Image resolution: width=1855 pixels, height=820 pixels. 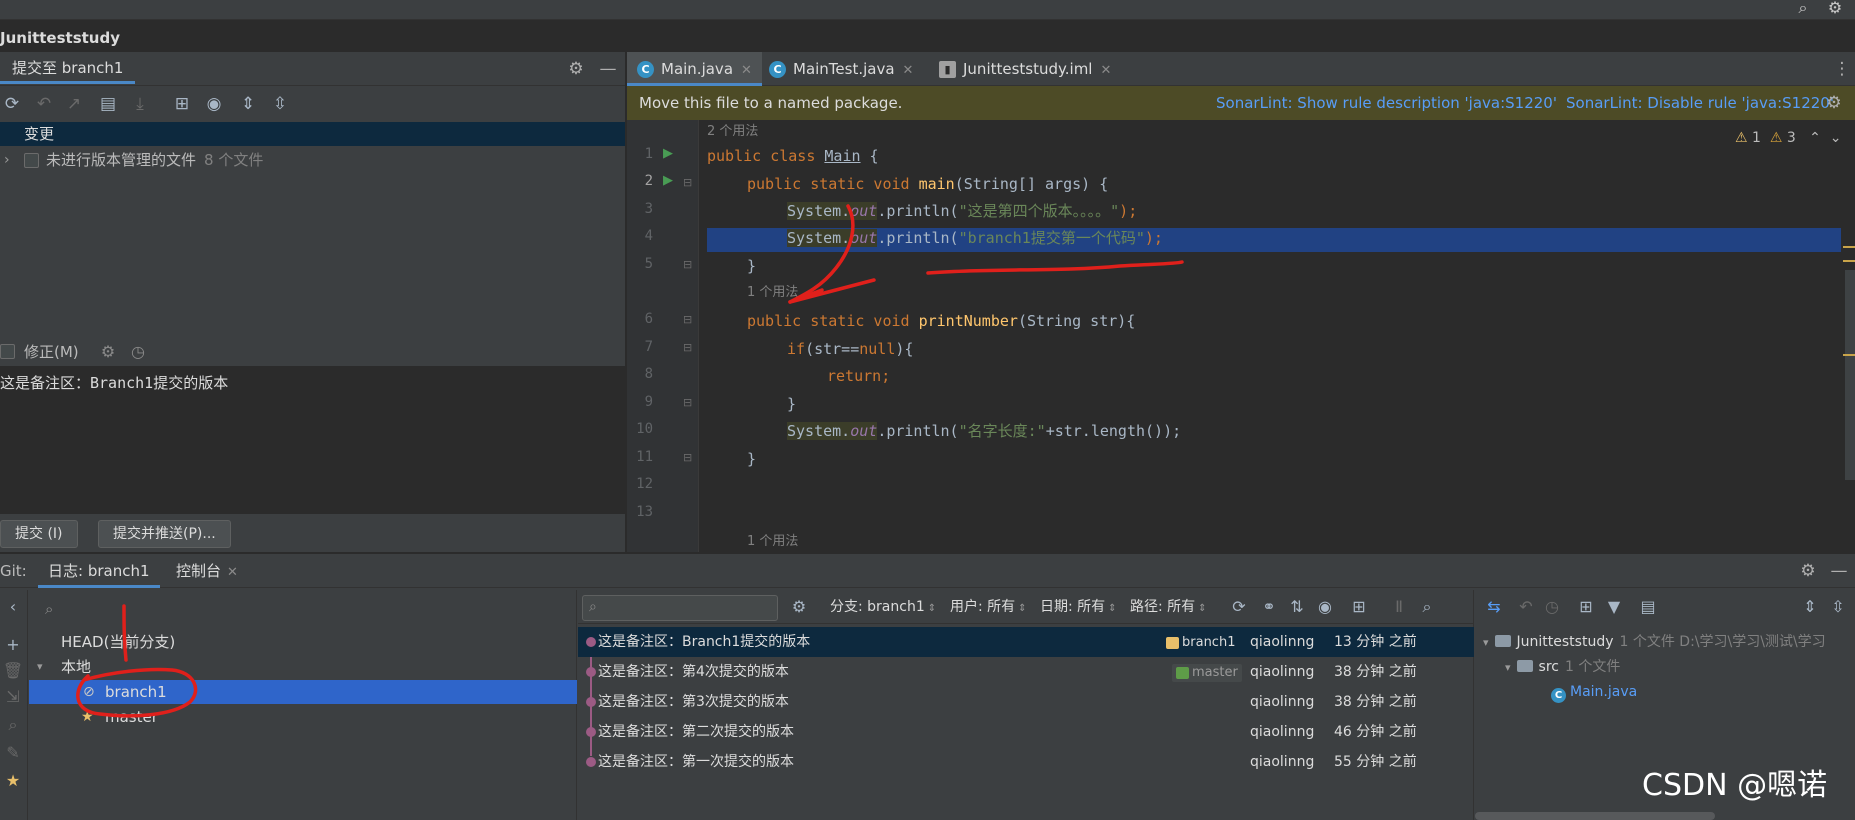 What do you see at coordinates (1026, 702) in the screenshot?
I see `commit-row: 这是备注区：第3次提交的版本 qiaolinng 38 分钟 之前` at bounding box center [1026, 702].